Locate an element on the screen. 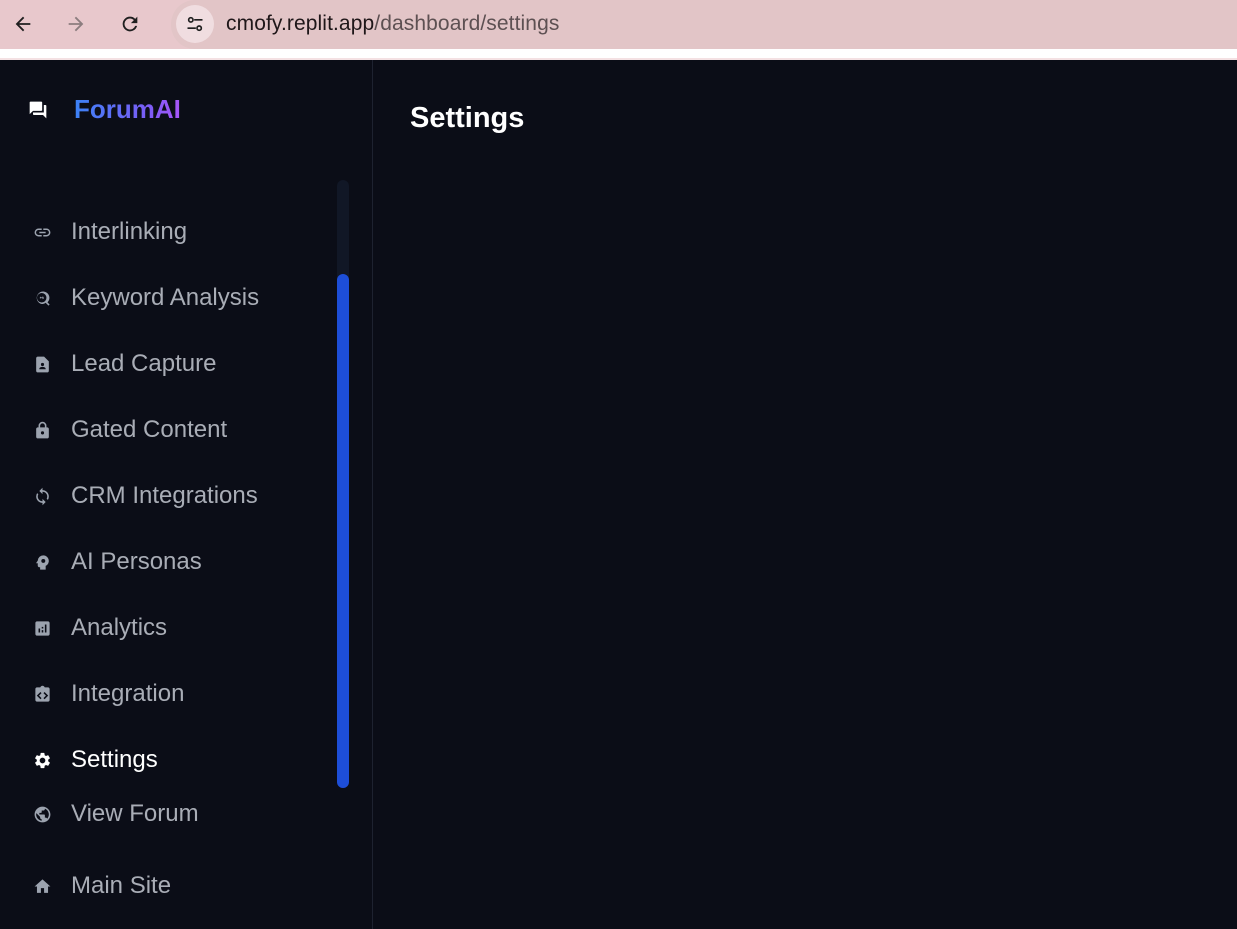  sidebar-item-settings: Settings is located at coordinates (94, 760).